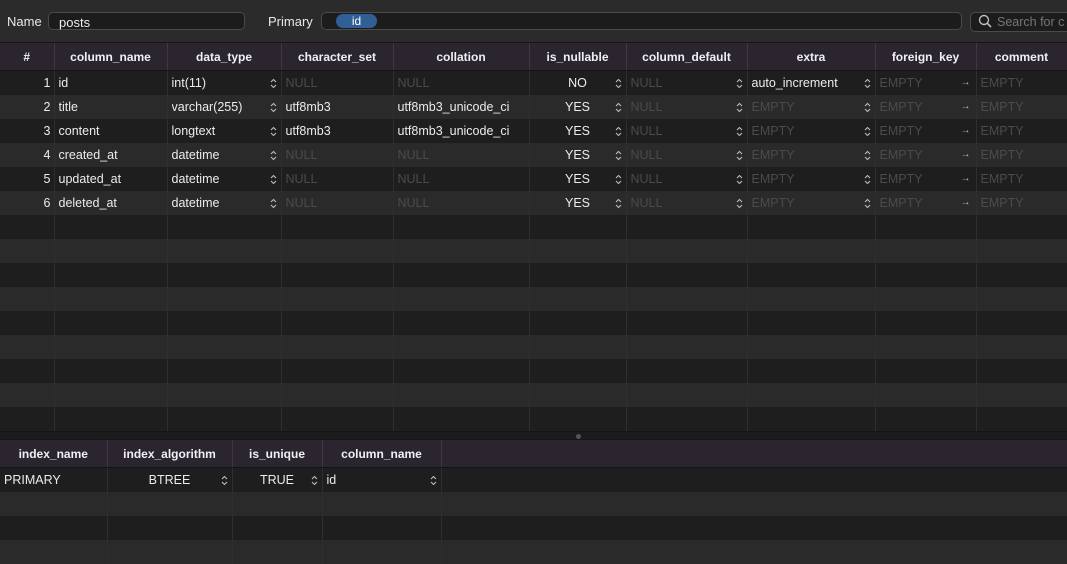 This screenshot has height=564, width=1067. What do you see at coordinates (811, 83) in the screenshot?
I see `extra-cell: auto_increment` at bounding box center [811, 83].